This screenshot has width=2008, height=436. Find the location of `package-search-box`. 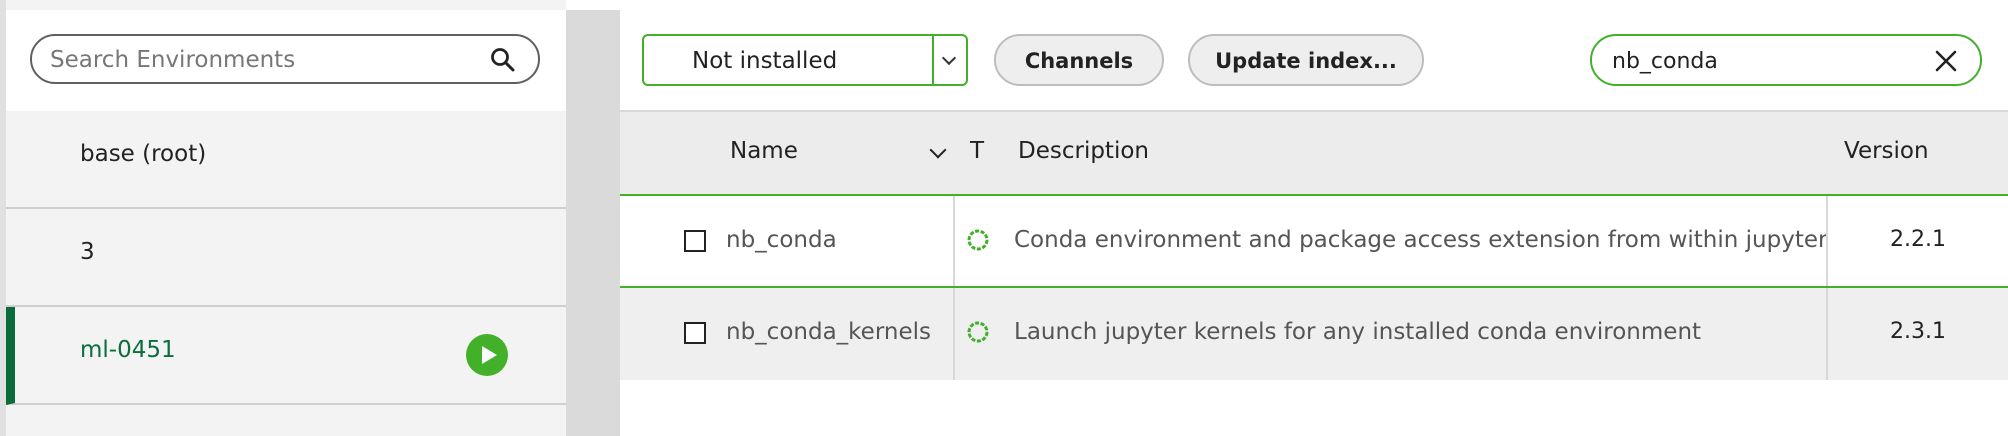

package-search-box is located at coordinates (1786, 60).